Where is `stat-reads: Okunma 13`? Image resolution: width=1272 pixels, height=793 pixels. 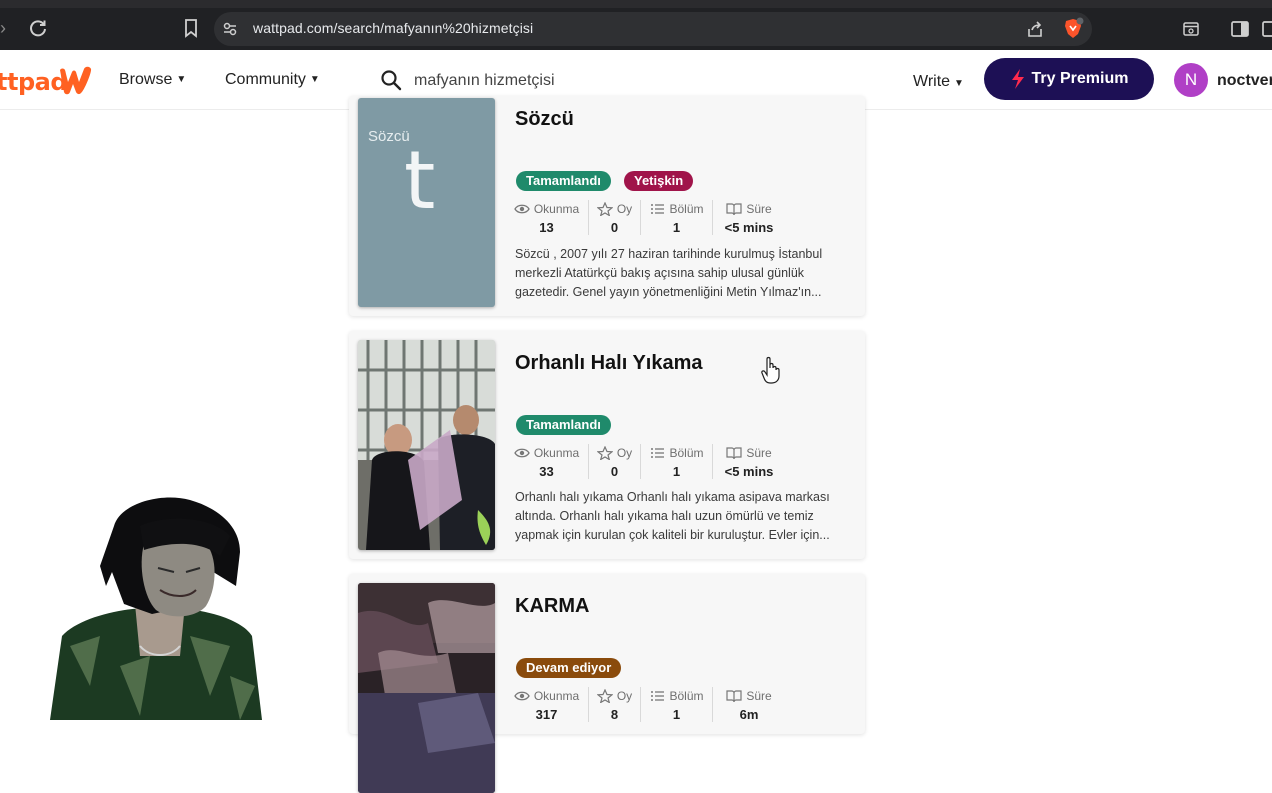
stat-reads: Okunma 13 is located at coordinates (551, 217).